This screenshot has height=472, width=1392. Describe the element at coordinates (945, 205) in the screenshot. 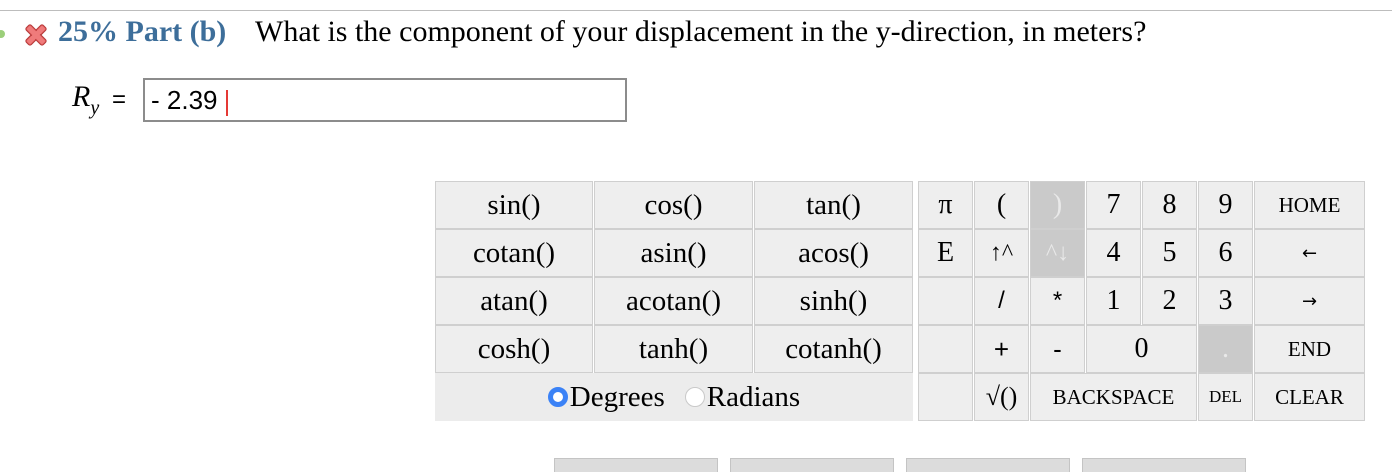

I see `key-pi: π` at that location.